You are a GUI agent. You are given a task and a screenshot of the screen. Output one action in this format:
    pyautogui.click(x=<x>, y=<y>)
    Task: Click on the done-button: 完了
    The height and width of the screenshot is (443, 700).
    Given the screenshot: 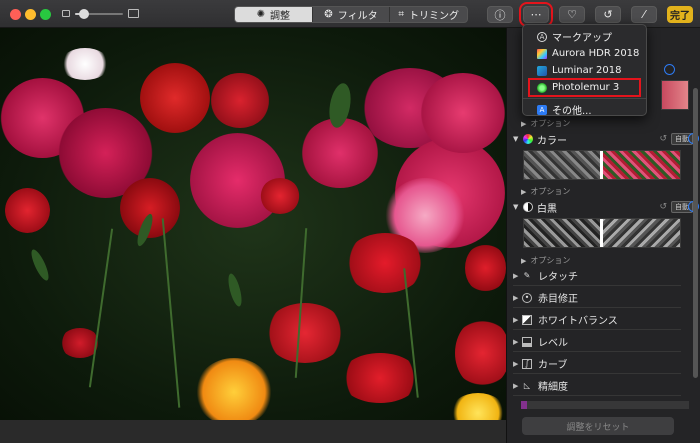 What is the action you would take?
    pyautogui.click(x=680, y=14)
    